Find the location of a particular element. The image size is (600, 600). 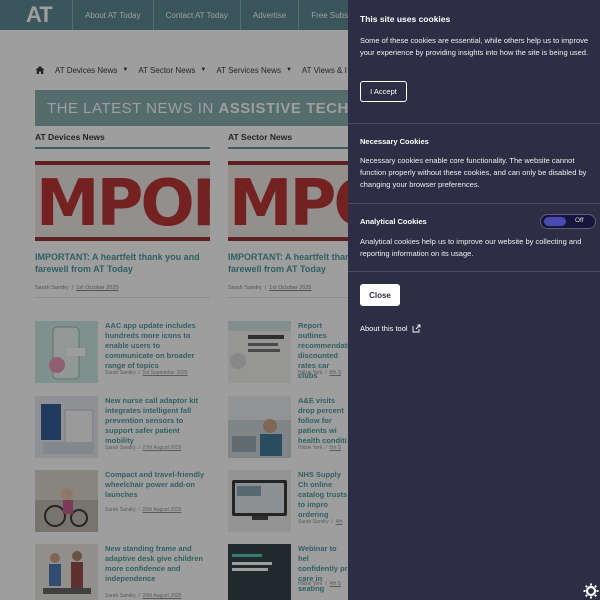

about-tool-link: About this tool is located at coordinates (390, 328).